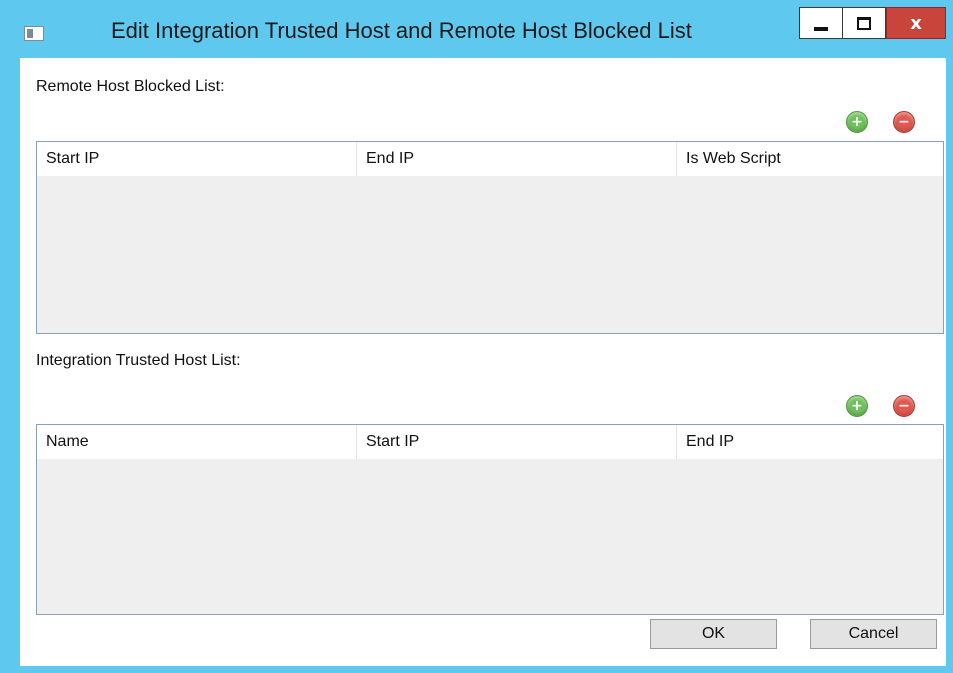 The width and height of the screenshot is (953, 673). I want to click on trusted-hosts-label: Integration Trusted Host List:, so click(138, 360).